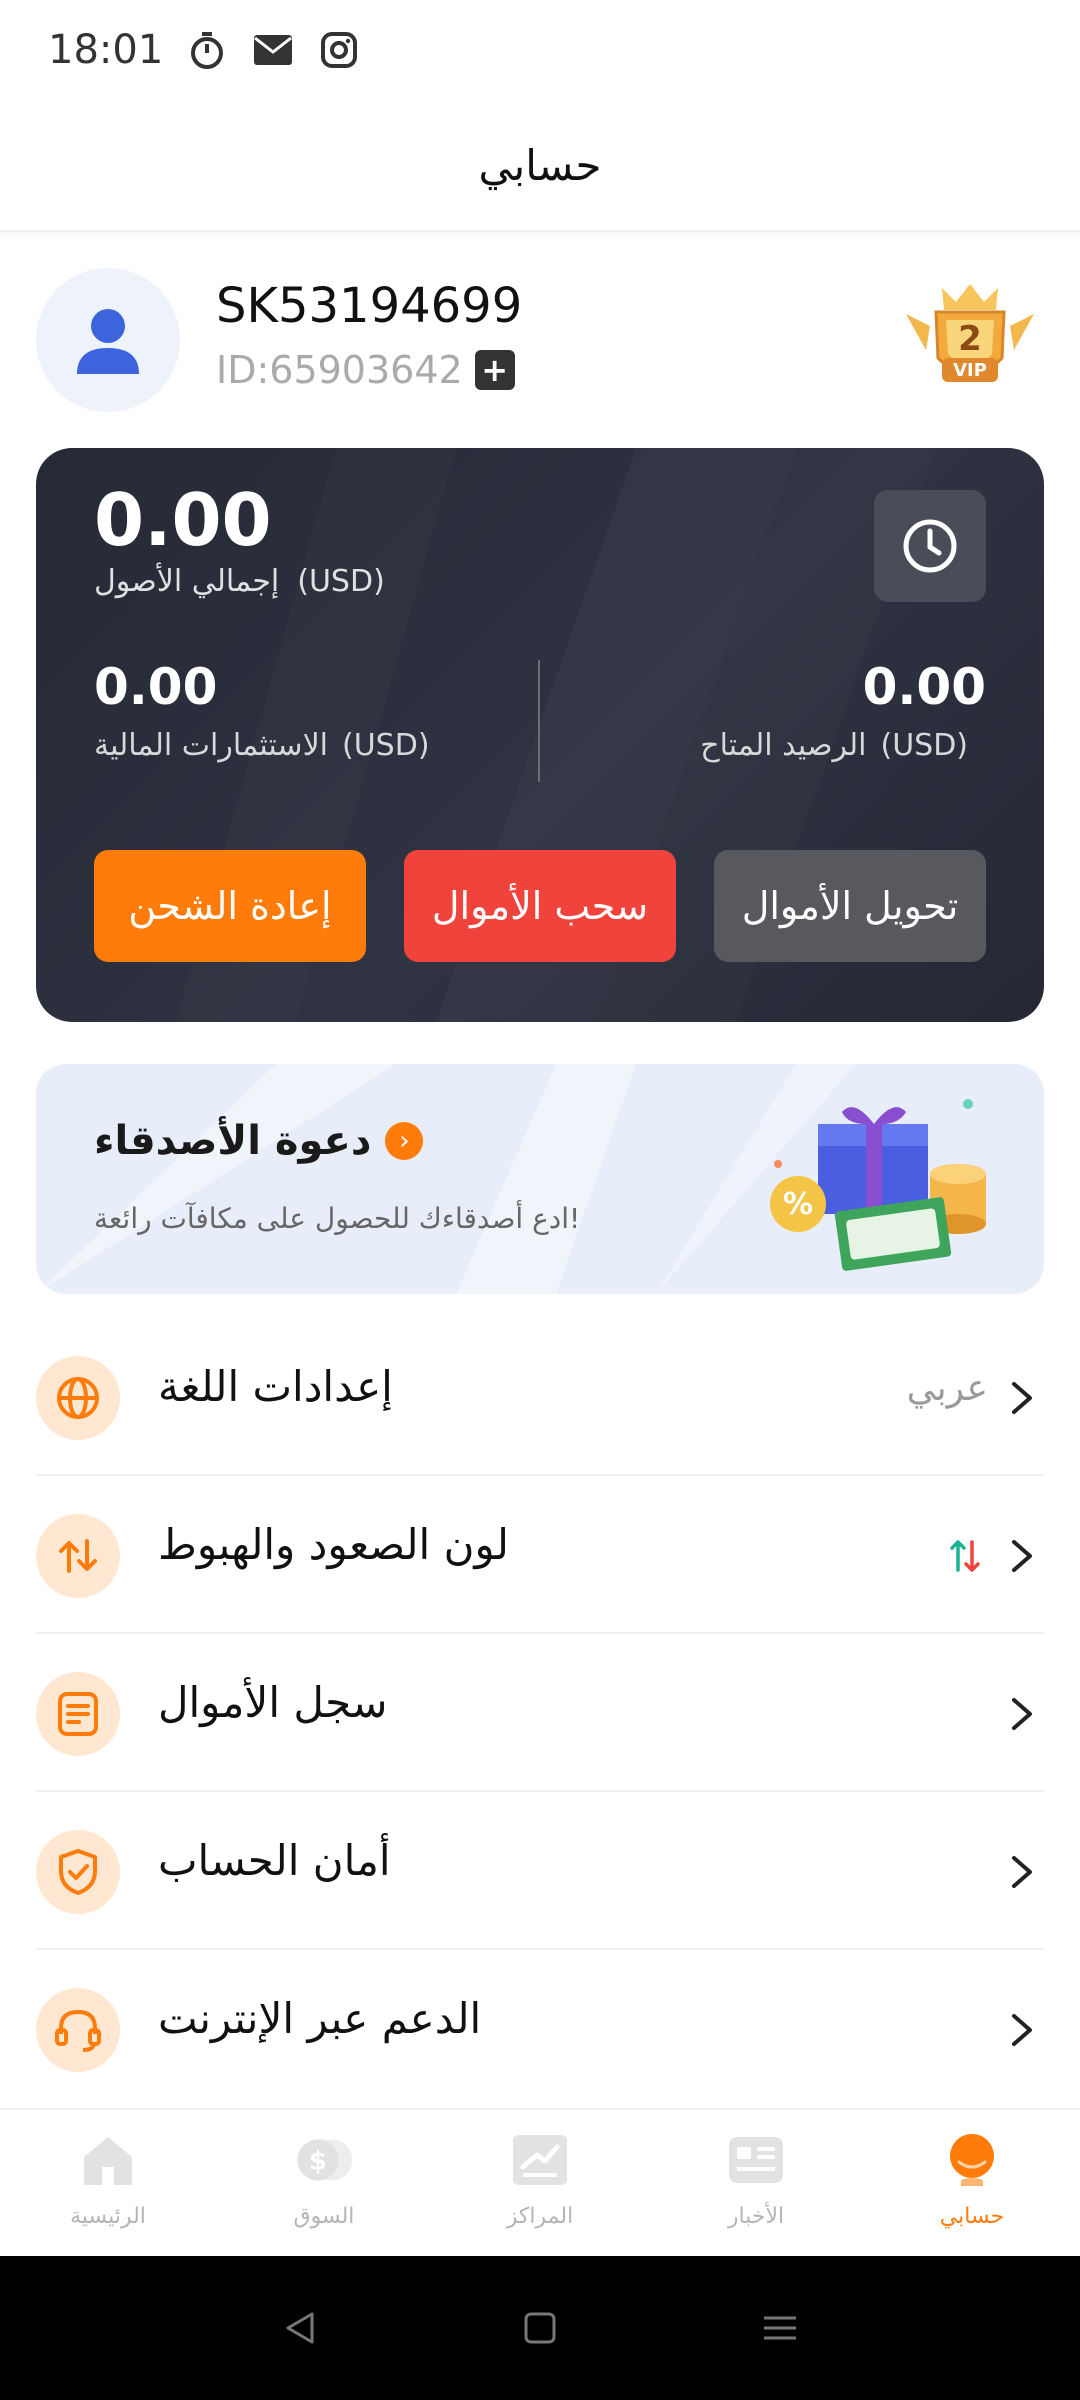 The height and width of the screenshot is (2400, 1080). Describe the element at coordinates (756, 2216) in the screenshot. I see `nav-label: الأخبار` at that location.